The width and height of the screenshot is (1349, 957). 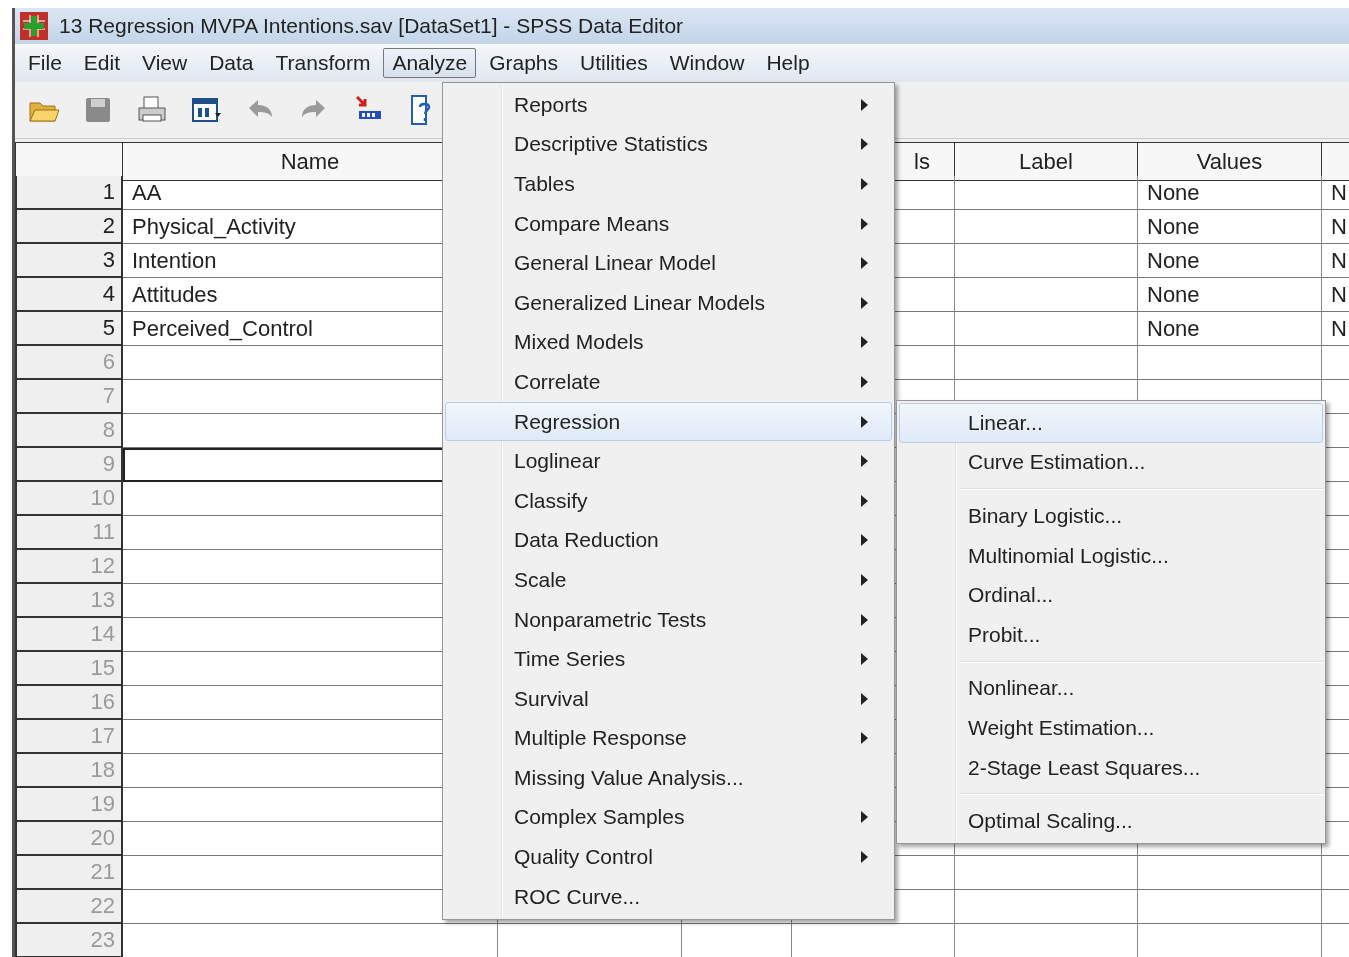 What do you see at coordinates (69, 533) in the screenshot?
I see `row-number: 11` at bounding box center [69, 533].